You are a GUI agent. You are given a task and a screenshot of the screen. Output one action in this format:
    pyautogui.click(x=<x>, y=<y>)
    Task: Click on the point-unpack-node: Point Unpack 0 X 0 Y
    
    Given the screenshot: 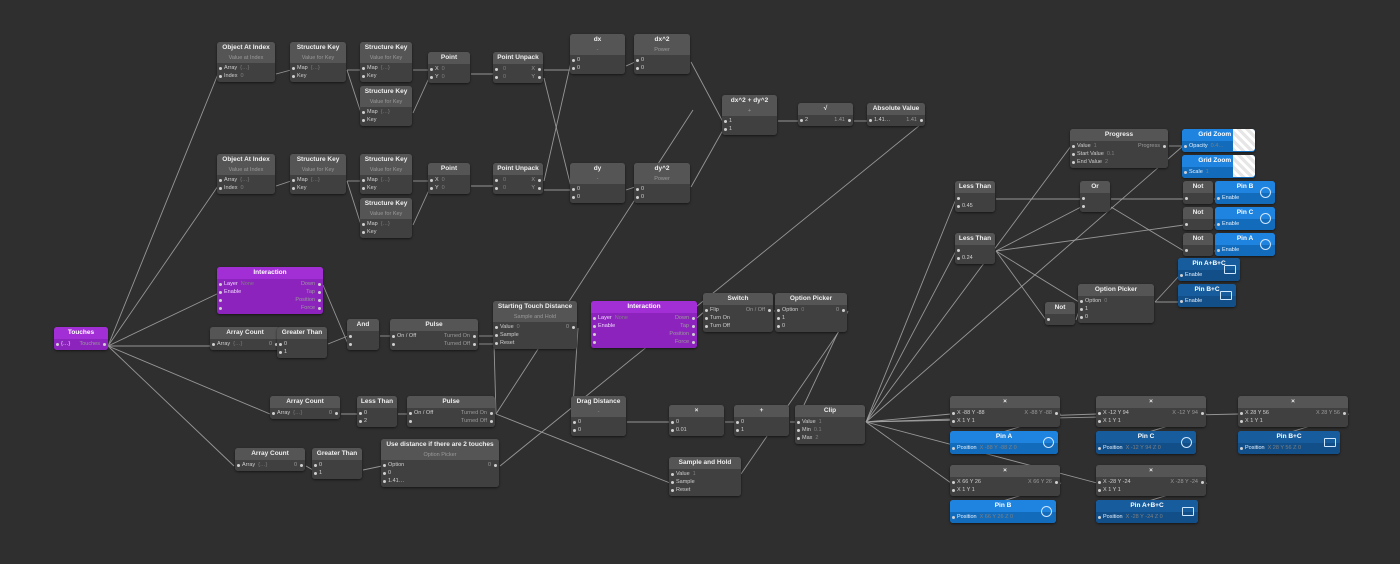 What is the action you would take?
    pyautogui.click(x=518, y=178)
    